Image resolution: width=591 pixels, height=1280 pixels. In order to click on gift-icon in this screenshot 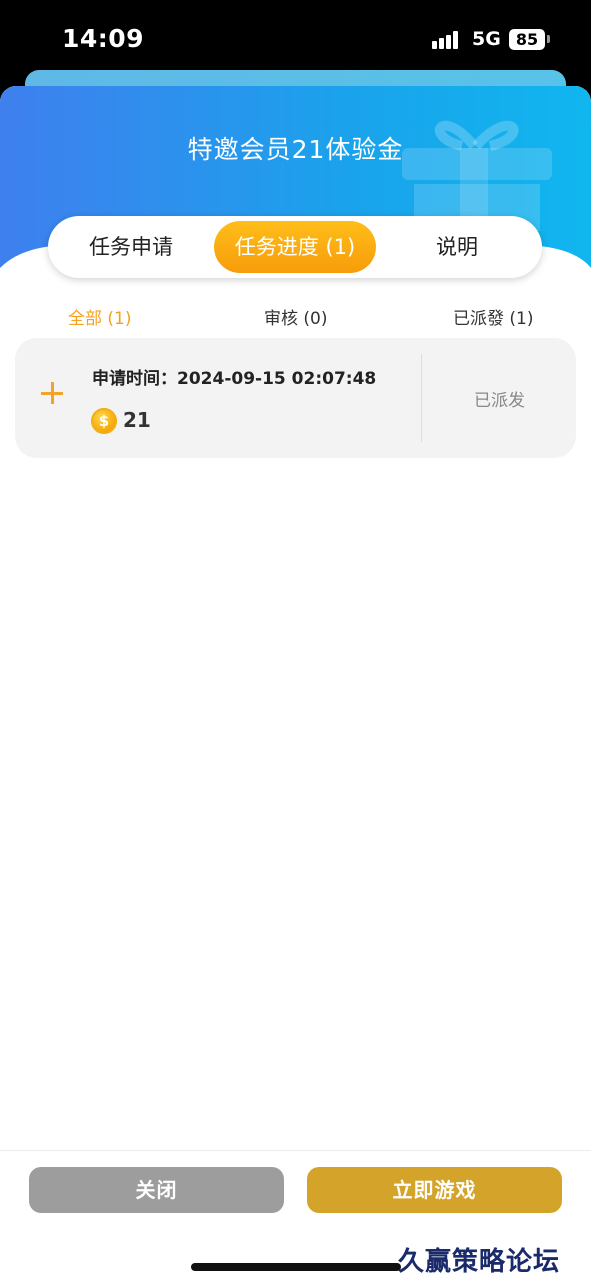, I will do `click(477, 175)`.